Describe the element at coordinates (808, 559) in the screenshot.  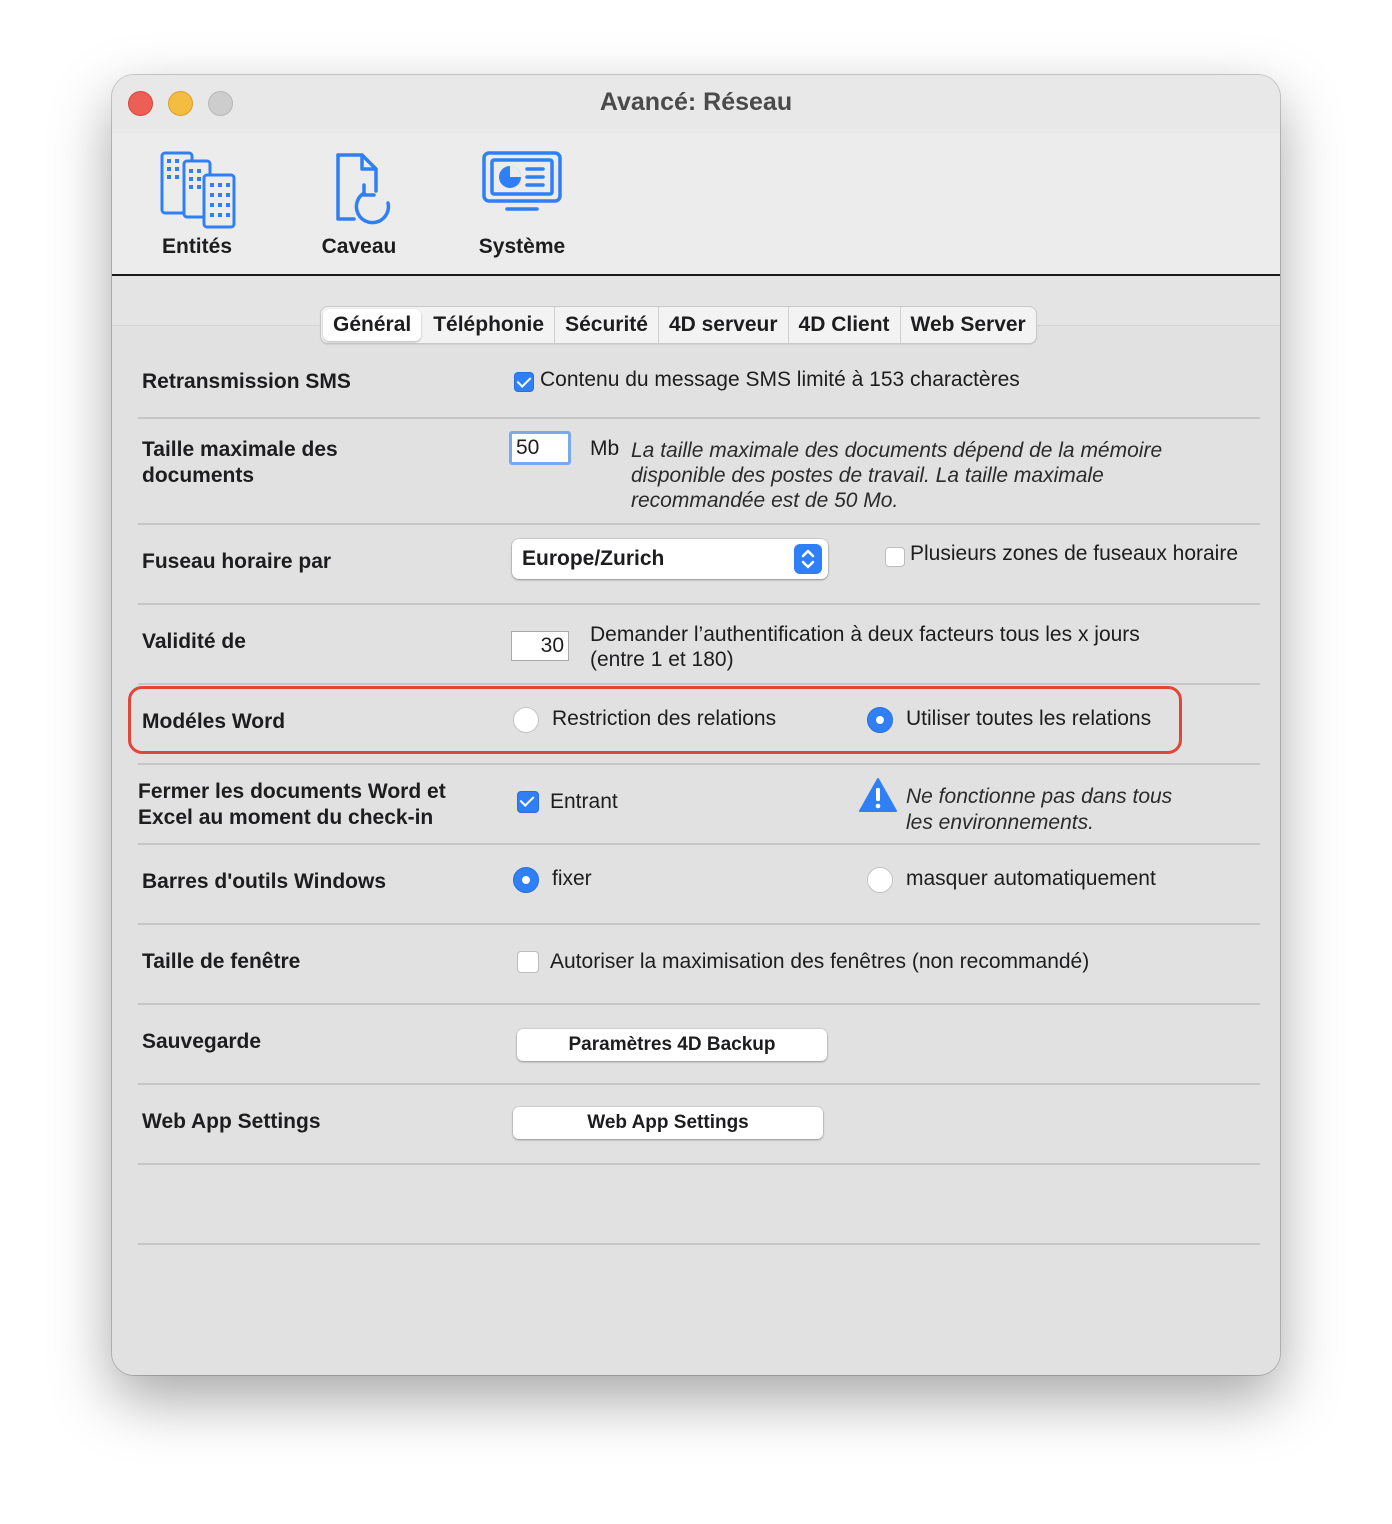
I see `chevron-up-down-icon` at that location.